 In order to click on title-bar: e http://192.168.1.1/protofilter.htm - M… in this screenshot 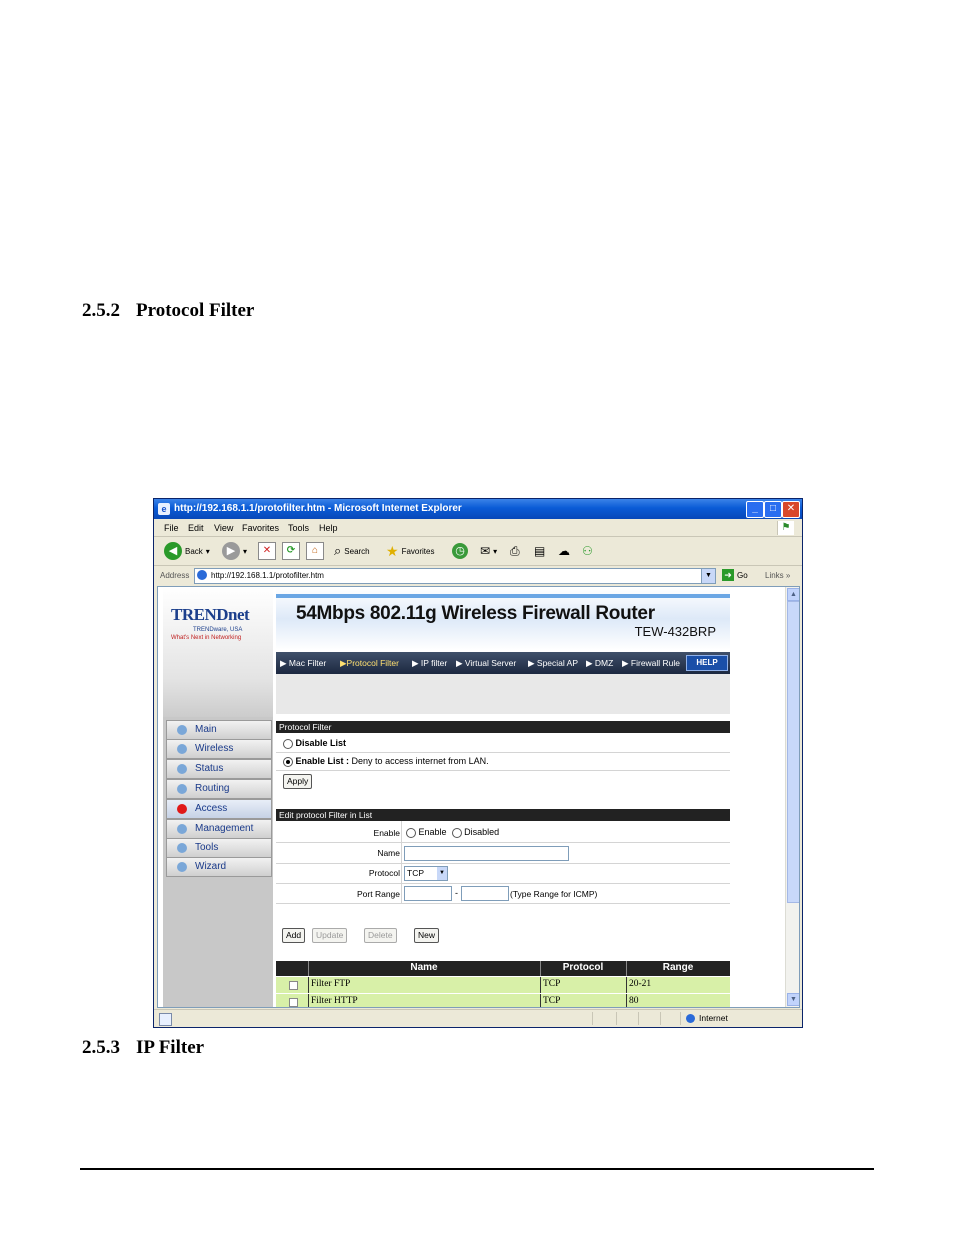, I will do `click(478, 509)`.